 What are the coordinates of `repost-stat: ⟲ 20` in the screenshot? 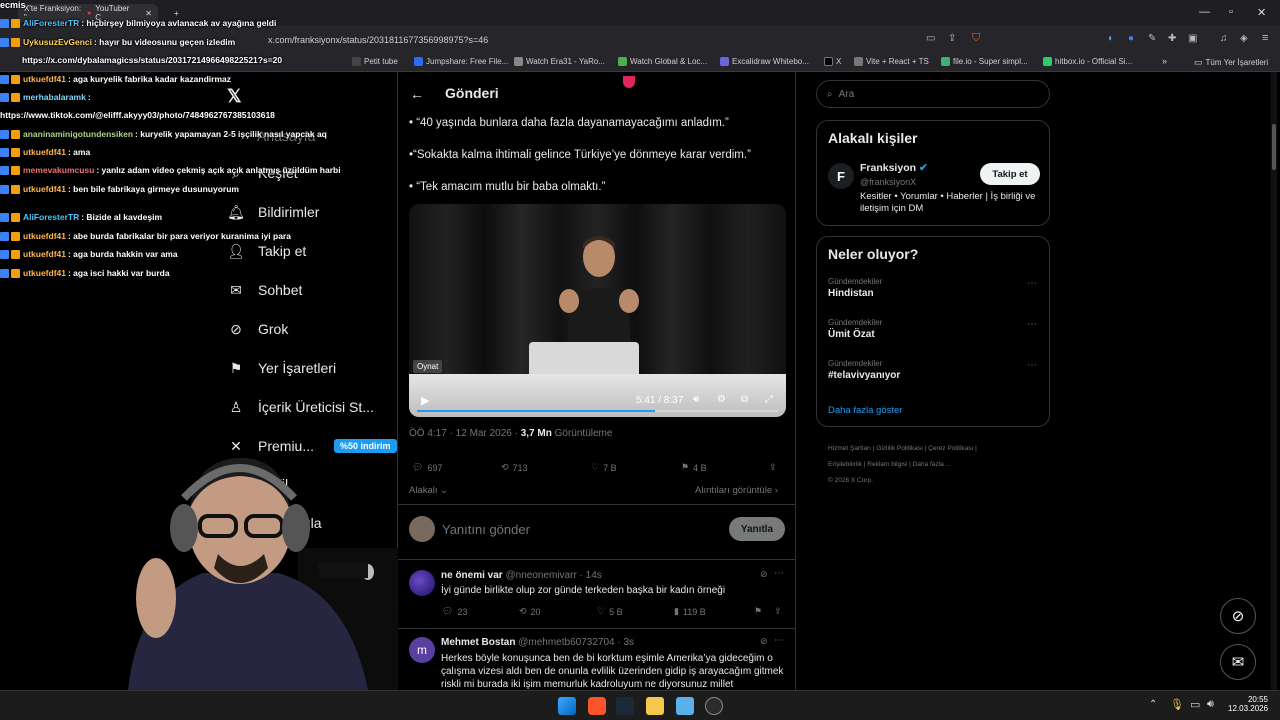 It's located at (530, 611).